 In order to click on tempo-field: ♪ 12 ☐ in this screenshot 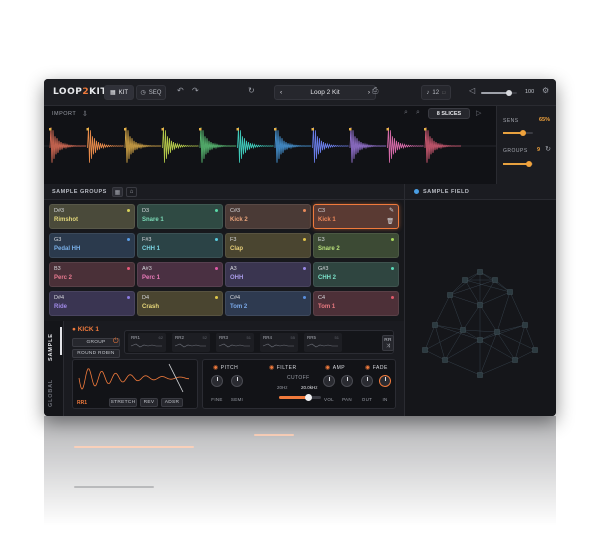, I will do `click(436, 92)`.